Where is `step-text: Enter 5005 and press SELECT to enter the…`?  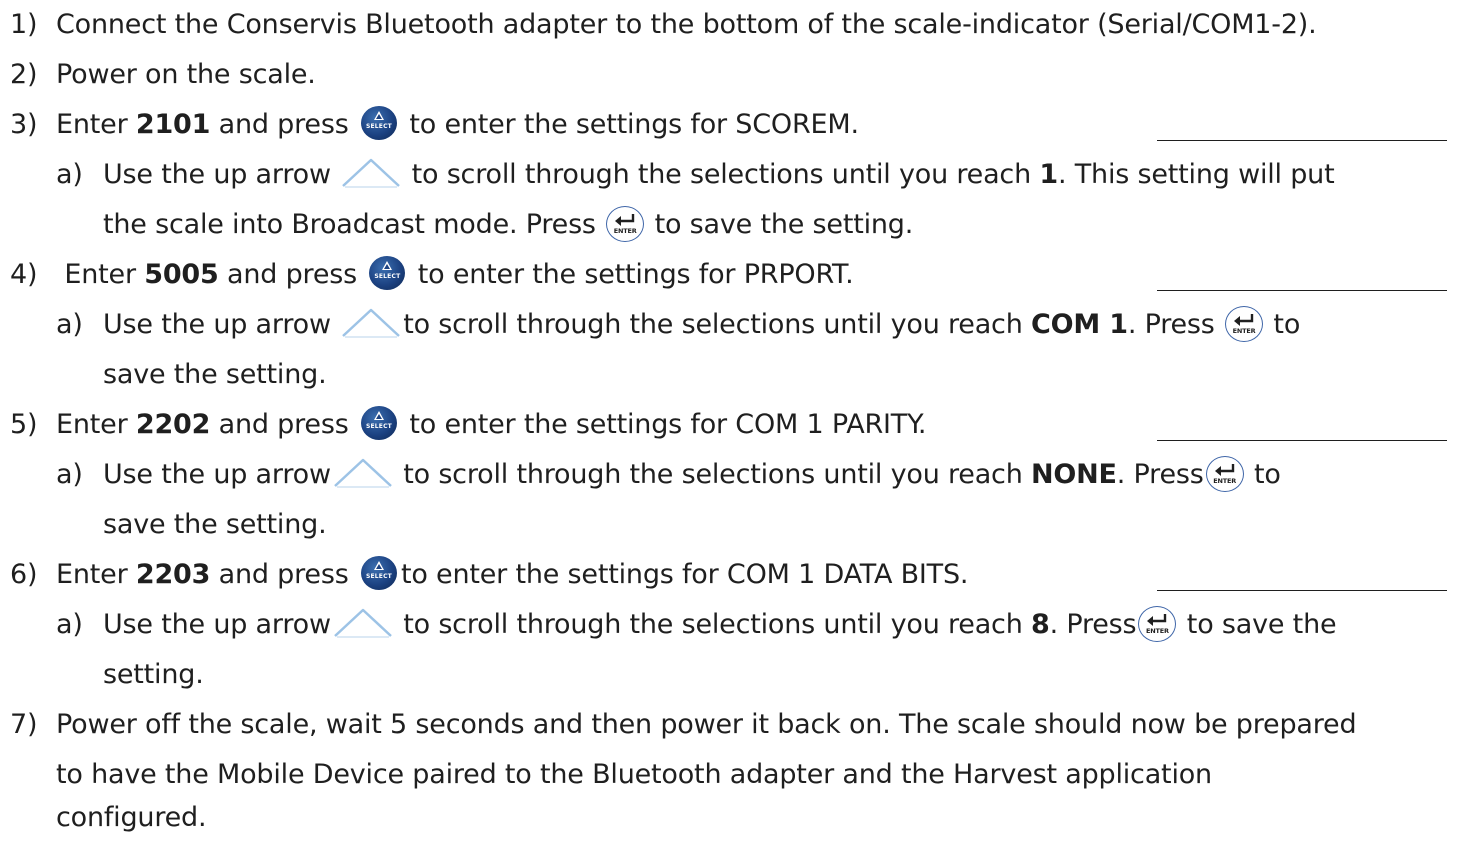
step-text: Enter 5005 and press SELECT to enter the… is located at coordinates (455, 274).